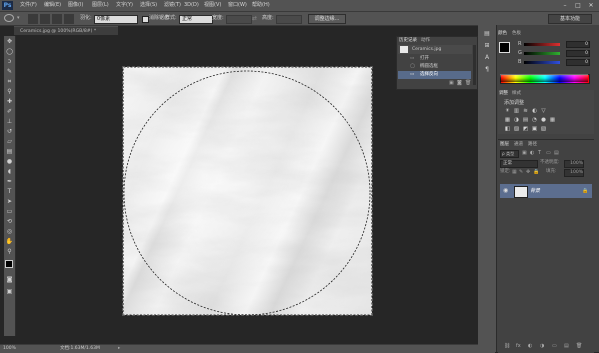  I want to click on lock-transparent-icon: ▦, so click(514, 172).